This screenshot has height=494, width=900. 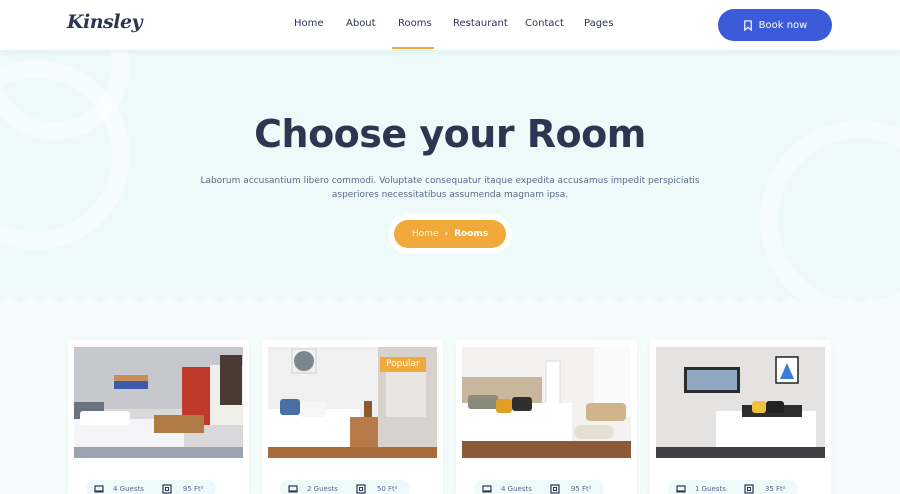 I want to click on active-nav-indicator, so click(x=413, y=48).